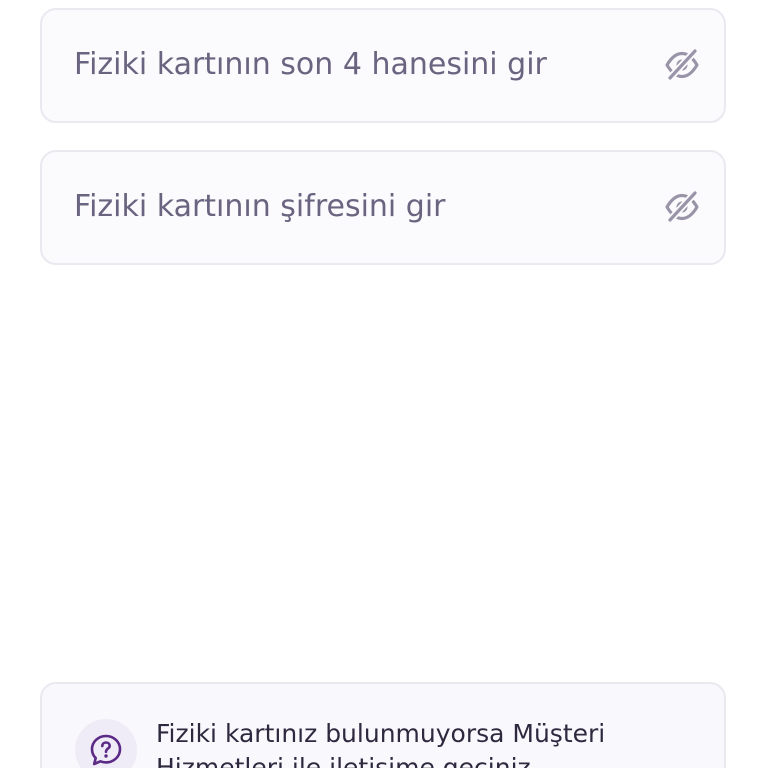 This screenshot has height=768, width=768. What do you see at coordinates (368, 206) in the screenshot?
I see `card-pin-input` at bounding box center [368, 206].